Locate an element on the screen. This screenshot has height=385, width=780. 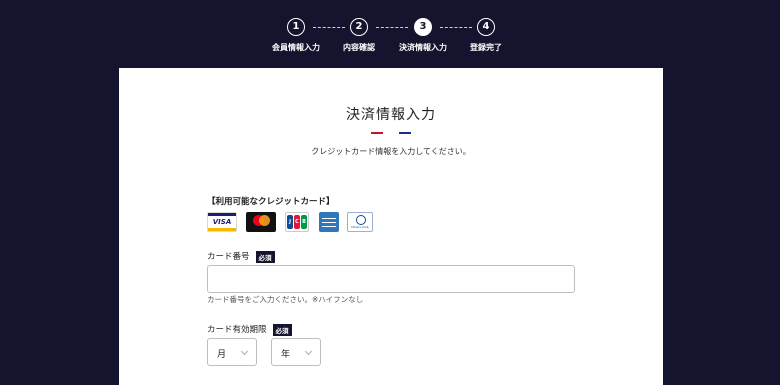
expiry-label: カード有効期限 必須 is located at coordinates (249, 329).